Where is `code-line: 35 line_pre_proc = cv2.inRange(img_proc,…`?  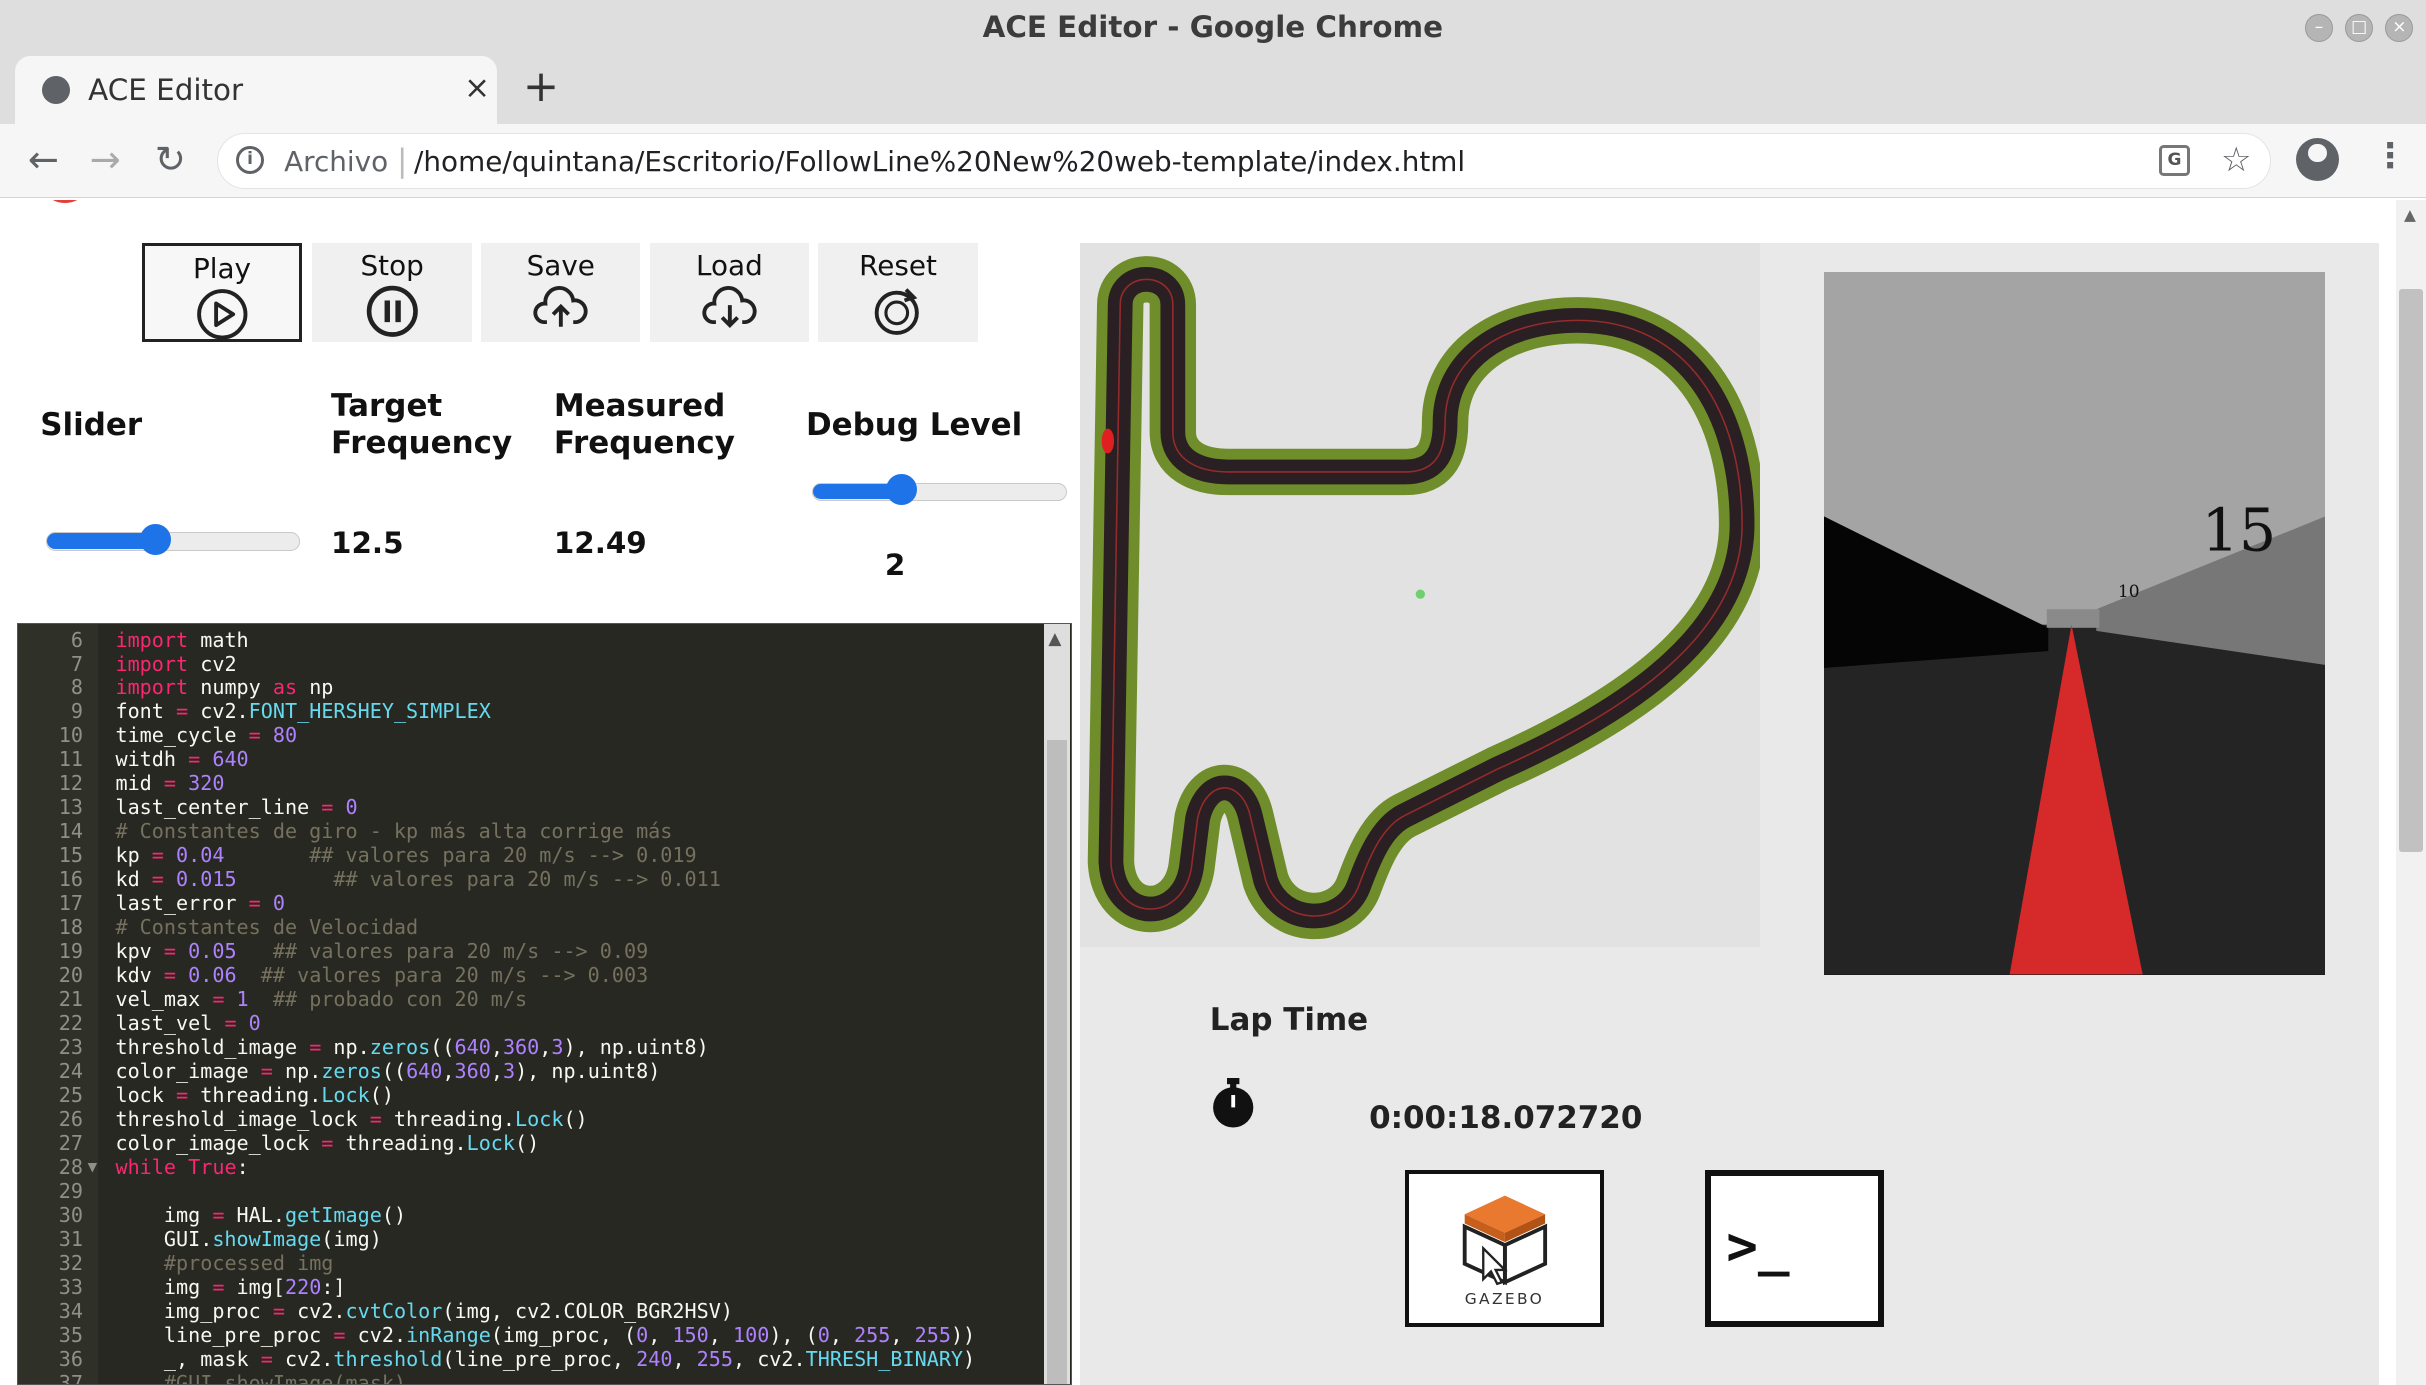 code-line: 35 line_pre_proc = cv2.inRange(img_proc,… is located at coordinates (528, 1335).